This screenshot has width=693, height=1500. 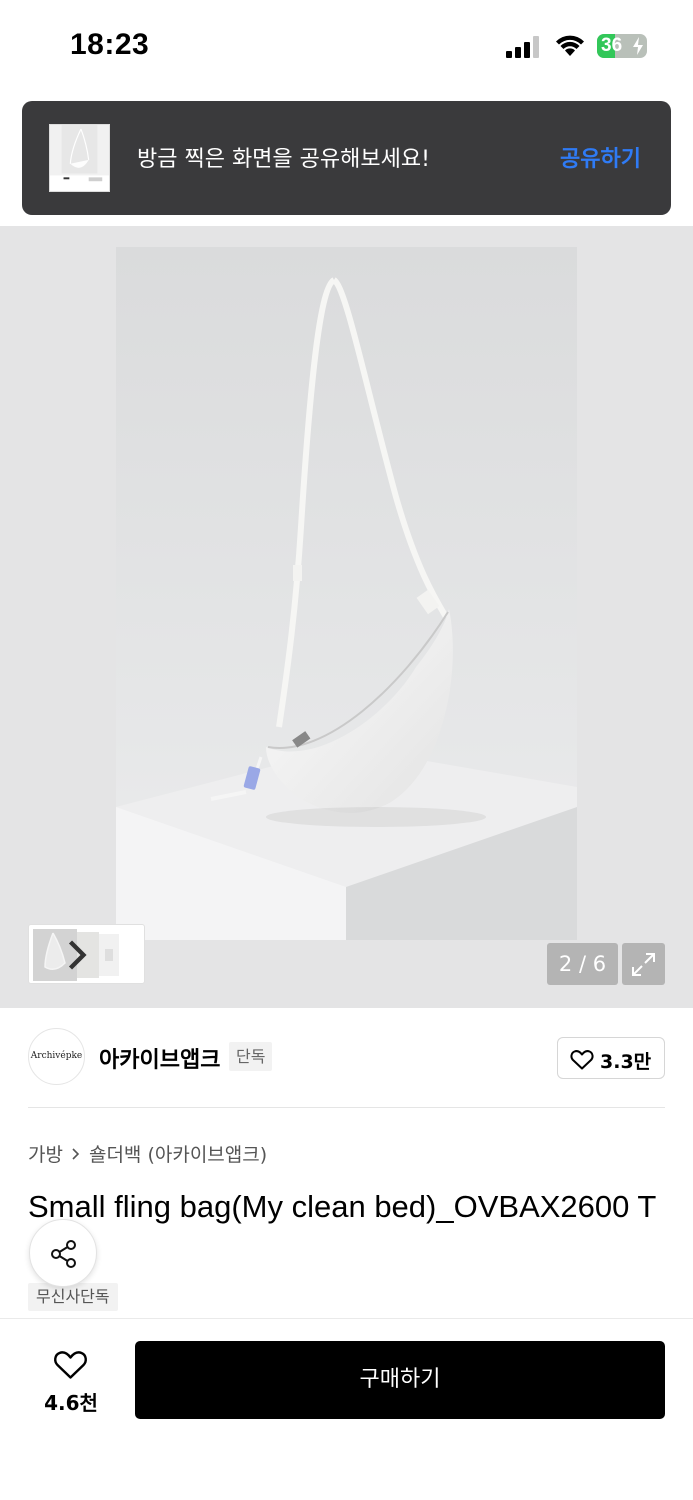 I want to click on brand-name: 아카이브앱크, so click(x=159, y=1058).